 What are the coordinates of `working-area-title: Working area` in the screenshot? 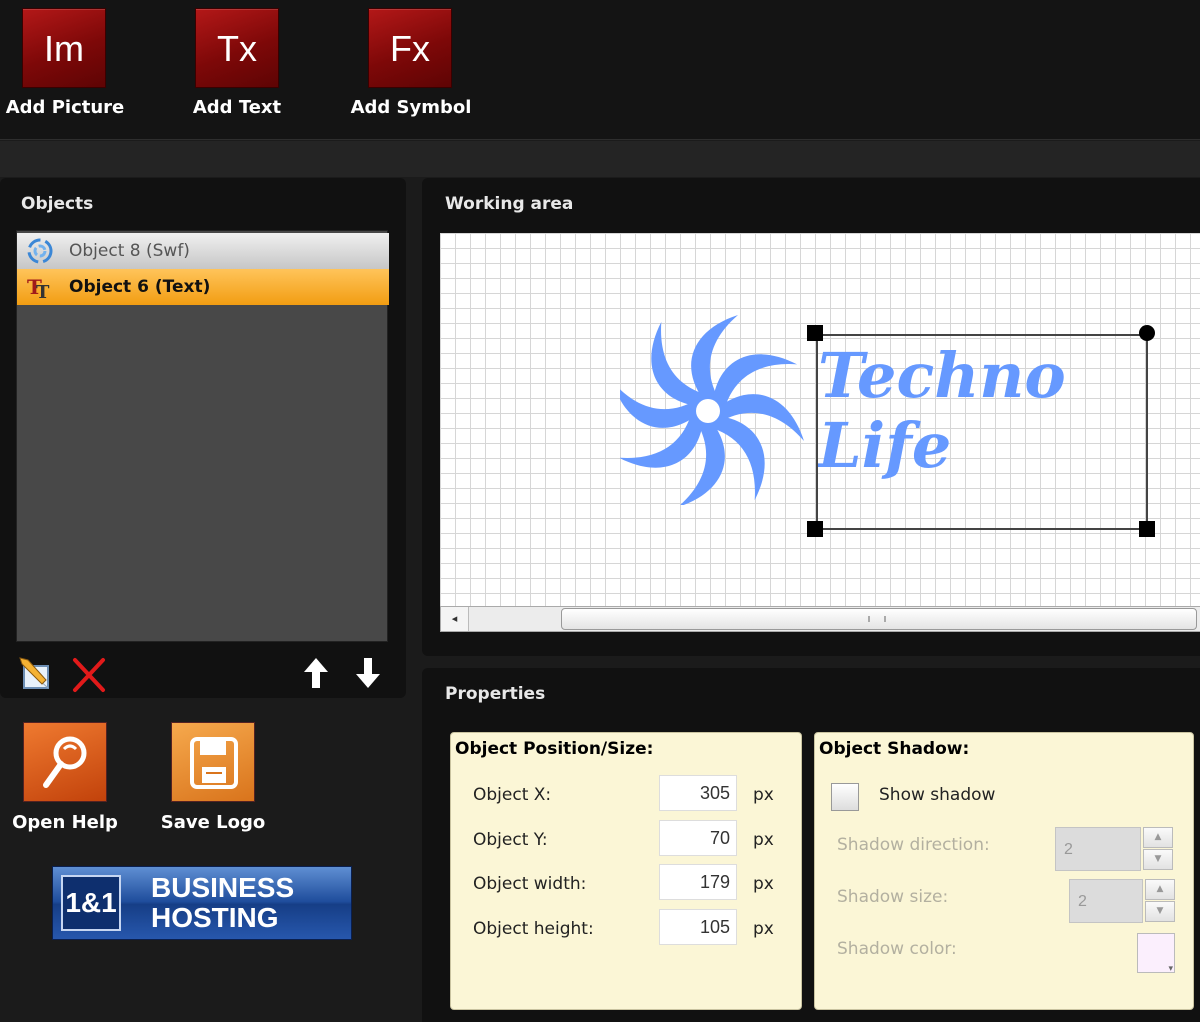 It's located at (509, 204).